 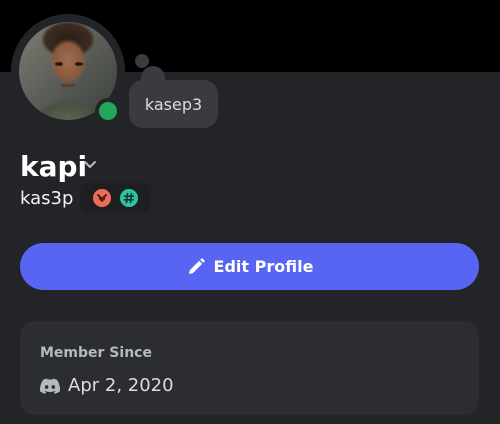 I want to click on display-name: kapi, so click(x=54, y=166).